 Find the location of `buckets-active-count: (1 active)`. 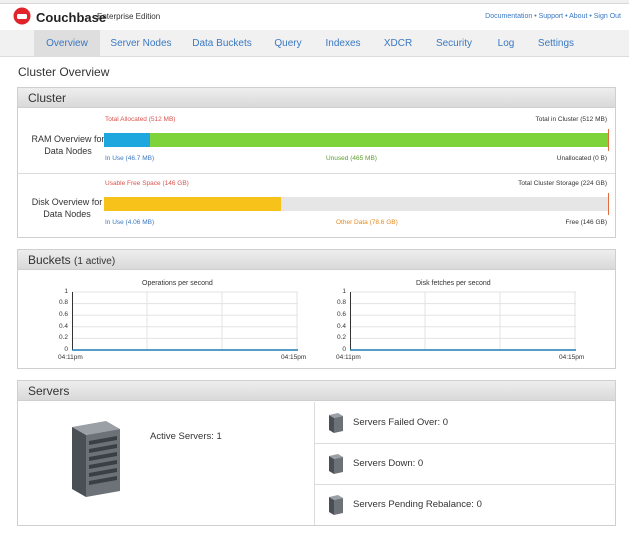

buckets-active-count: (1 active) is located at coordinates (95, 261).